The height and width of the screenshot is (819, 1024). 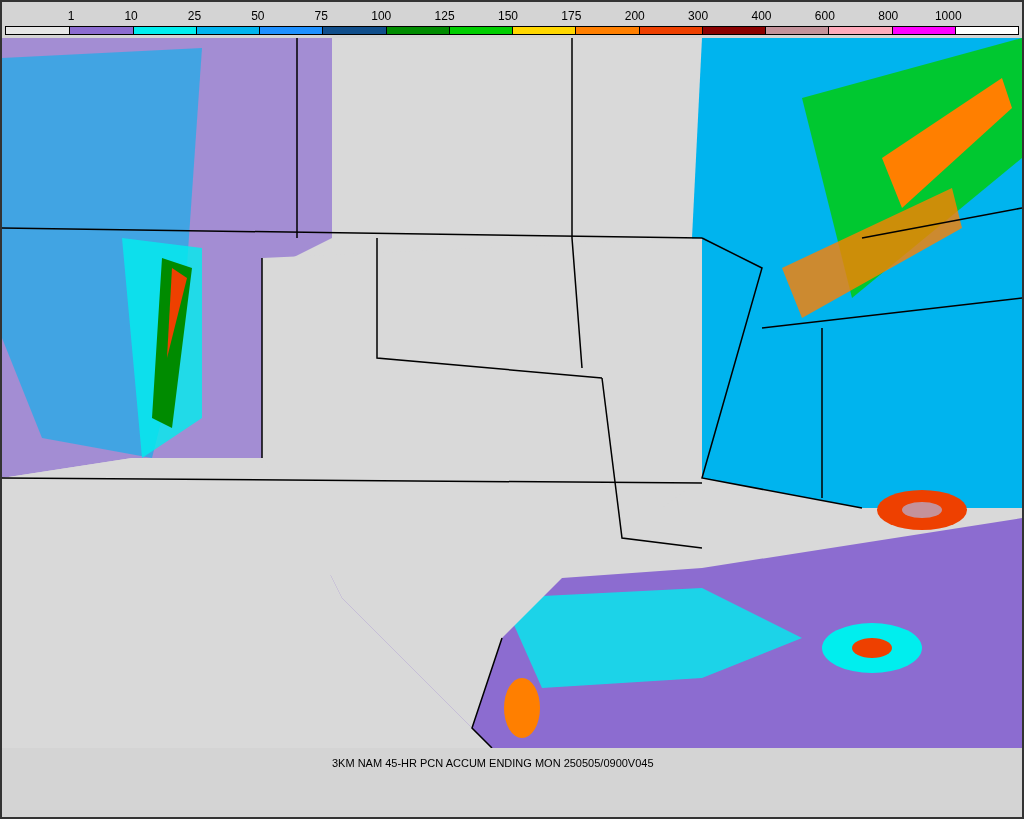 I want to click on legend-label: 1, so click(x=71, y=16).